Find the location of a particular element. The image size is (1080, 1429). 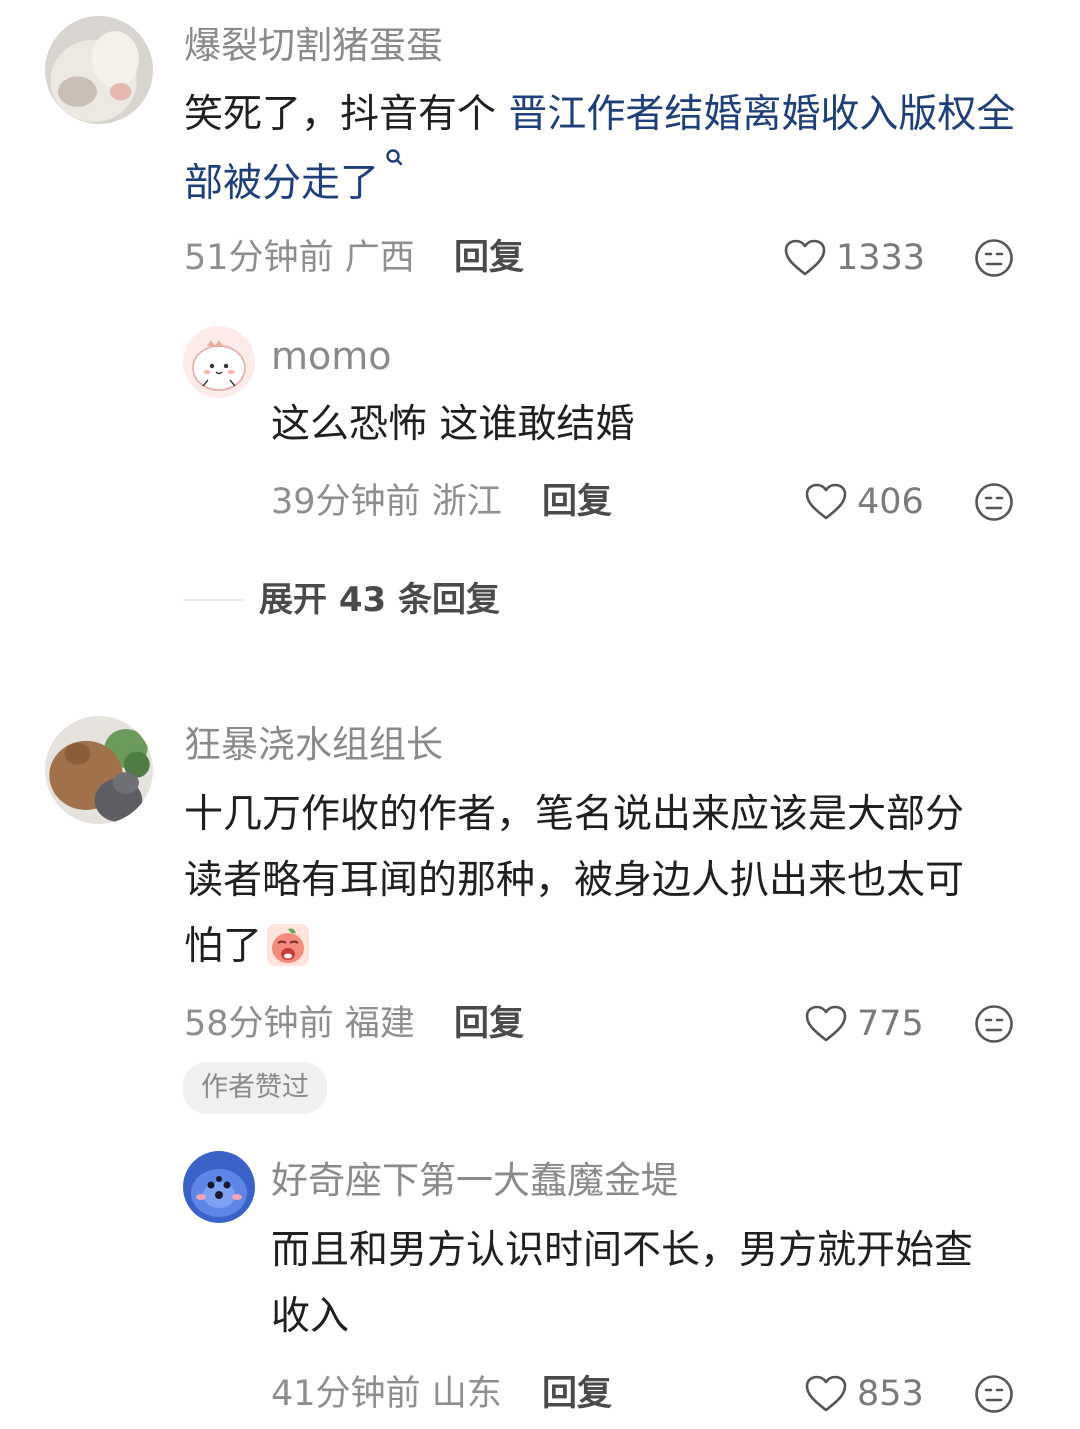

comment-text-line: 读者略有耳闻的那种，被身边人扒出来也太可 is located at coordinates (574, 880).